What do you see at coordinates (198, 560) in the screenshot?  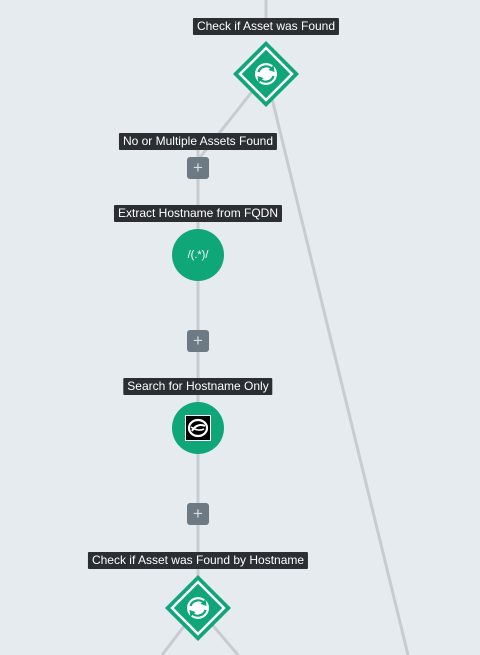 I see `decision-label-check-asset-hostname: Check if Asset was Found by Hostname` at bounding box center [198, 560].